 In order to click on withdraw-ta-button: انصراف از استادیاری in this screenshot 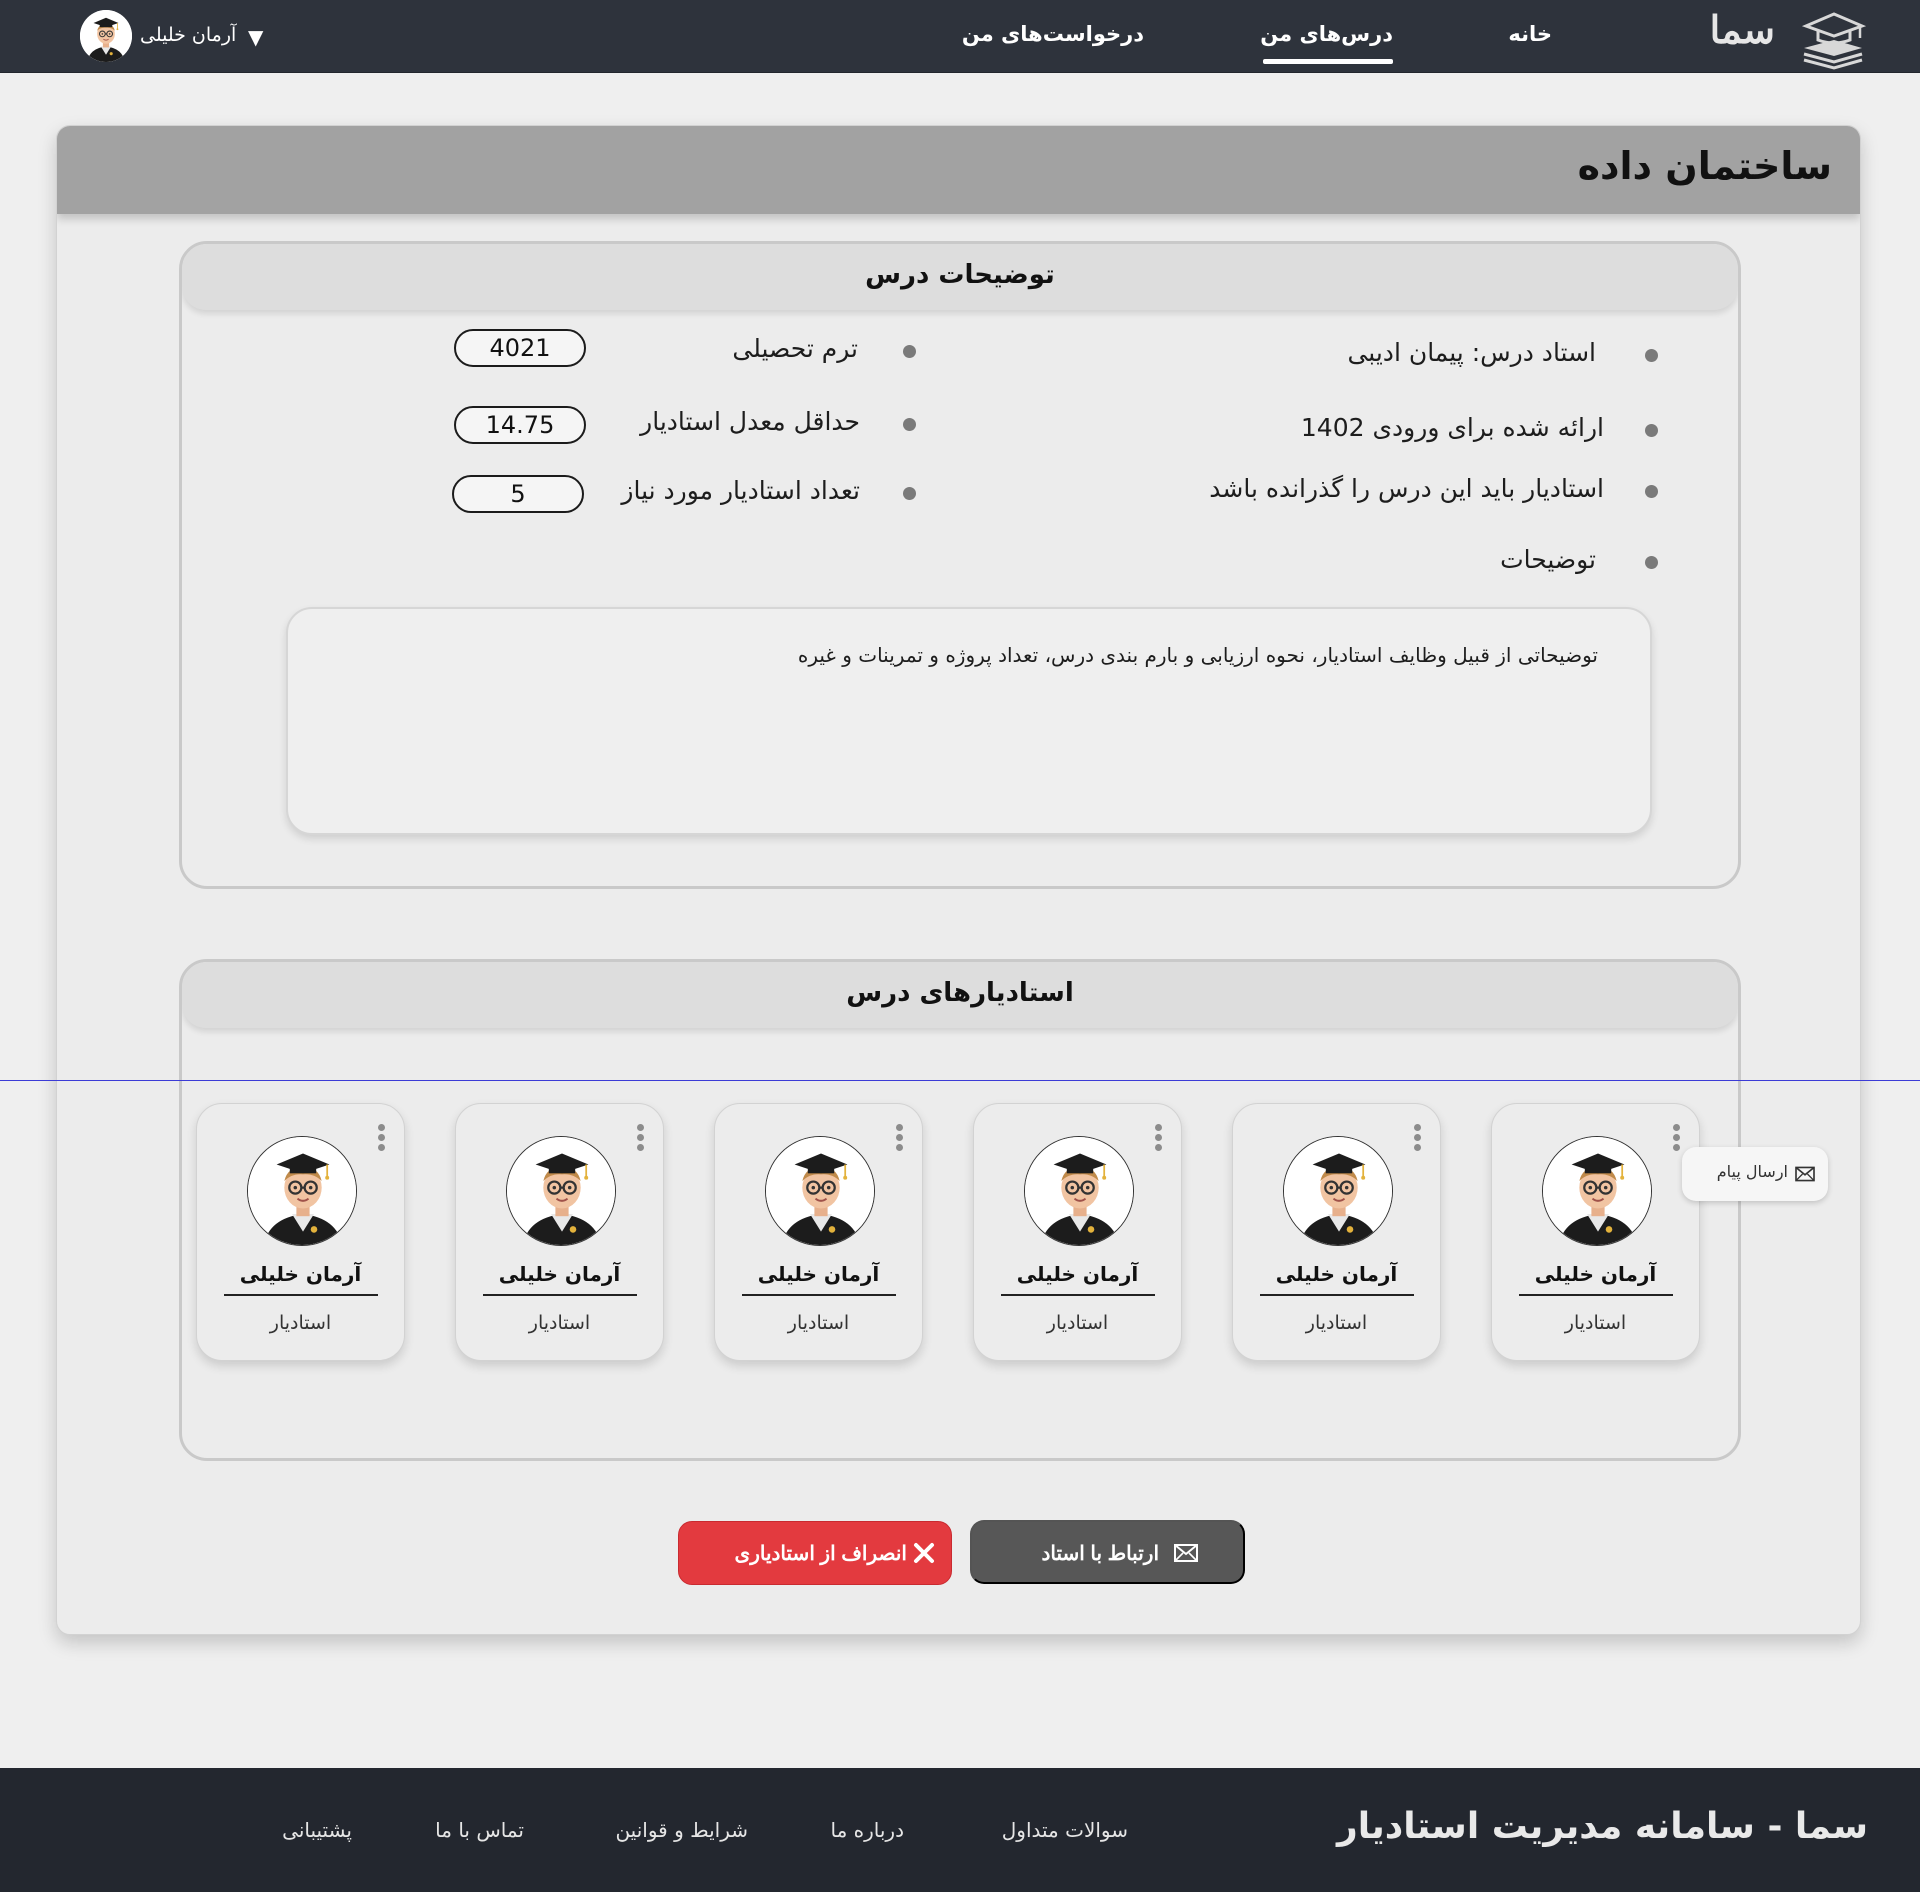, I will do `click(815, 1553)`.